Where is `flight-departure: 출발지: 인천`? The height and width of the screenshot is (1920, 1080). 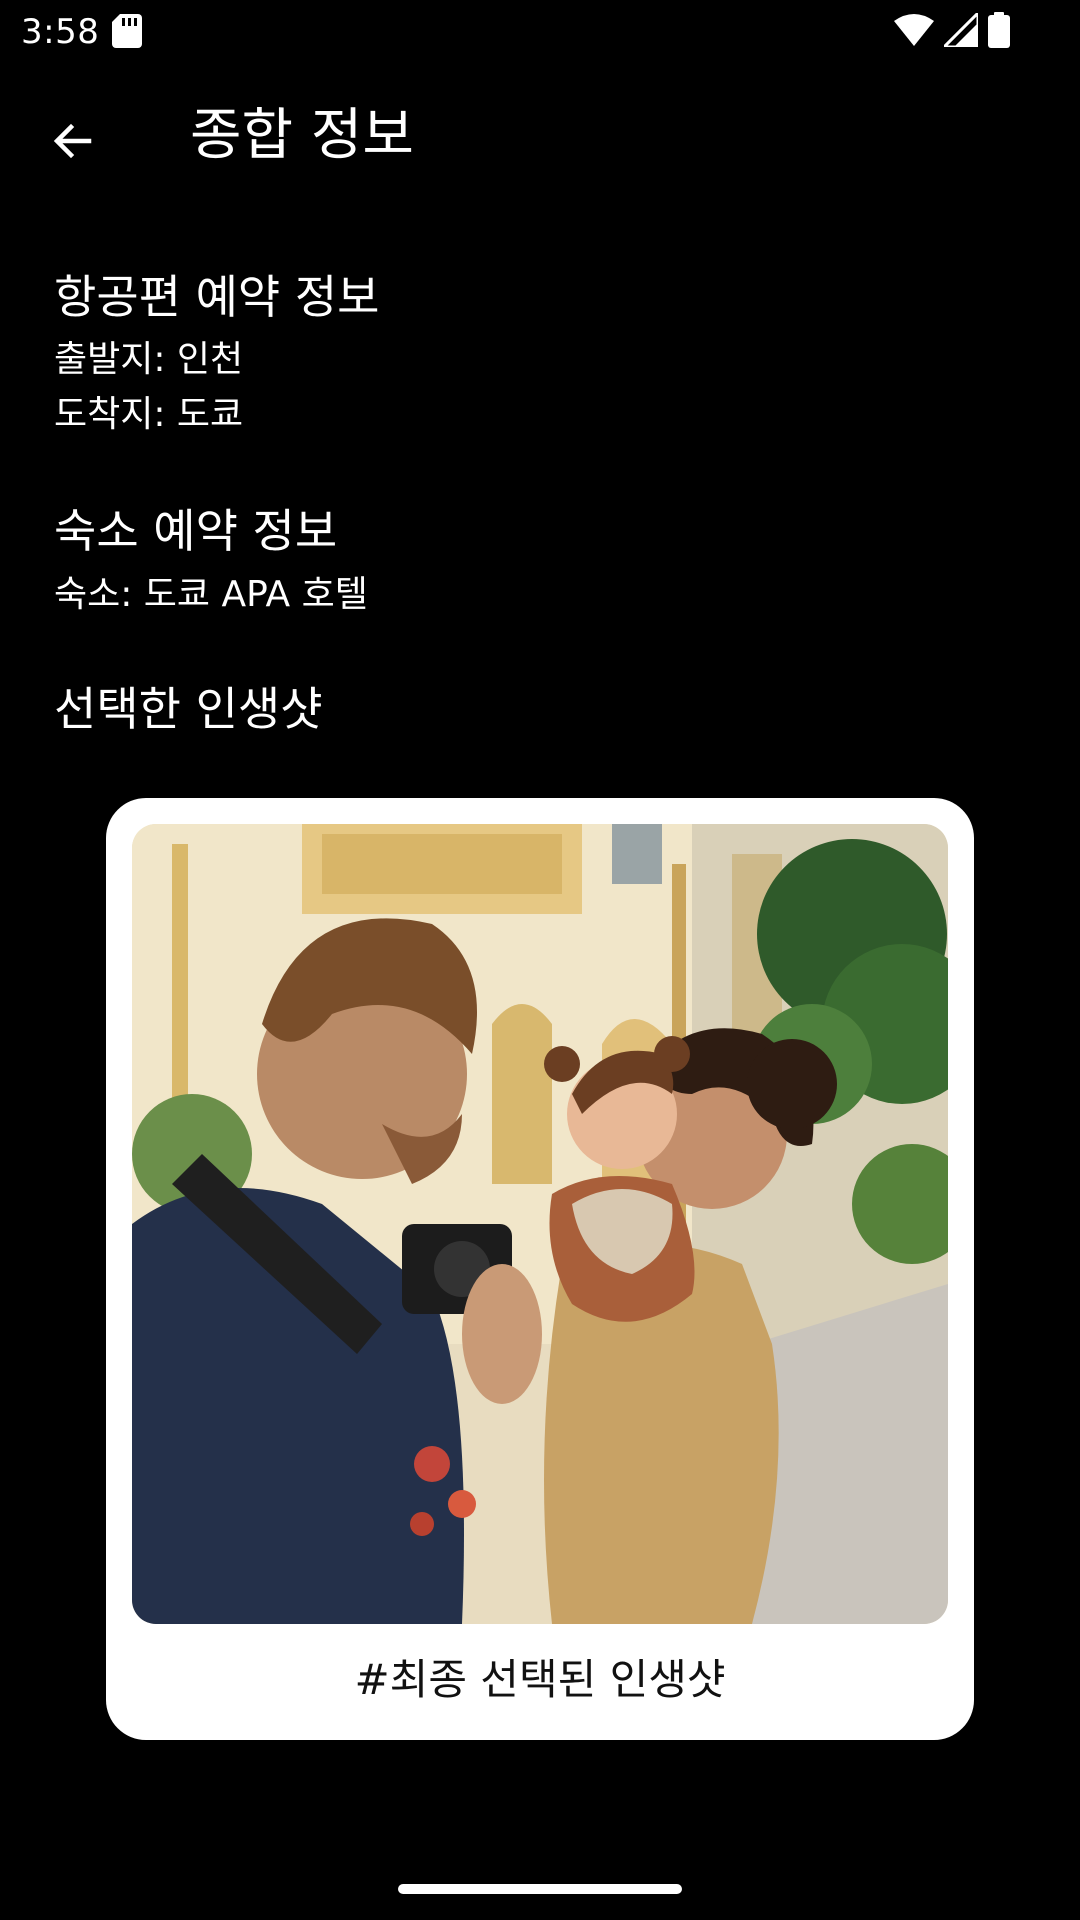 flight-departure: 출발지: 인천 is located at coordinates (149, 359).